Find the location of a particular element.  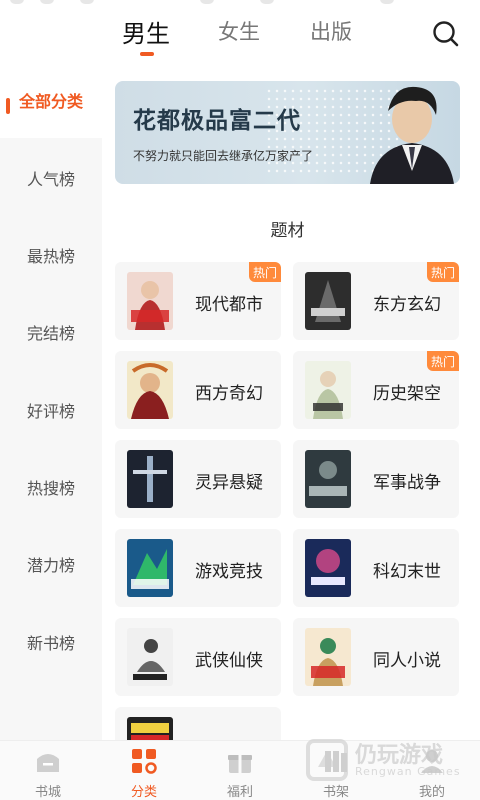

banner-subtitle: 不努力就只能回去继承亿万家产了 is located at coordinates (223, 156).